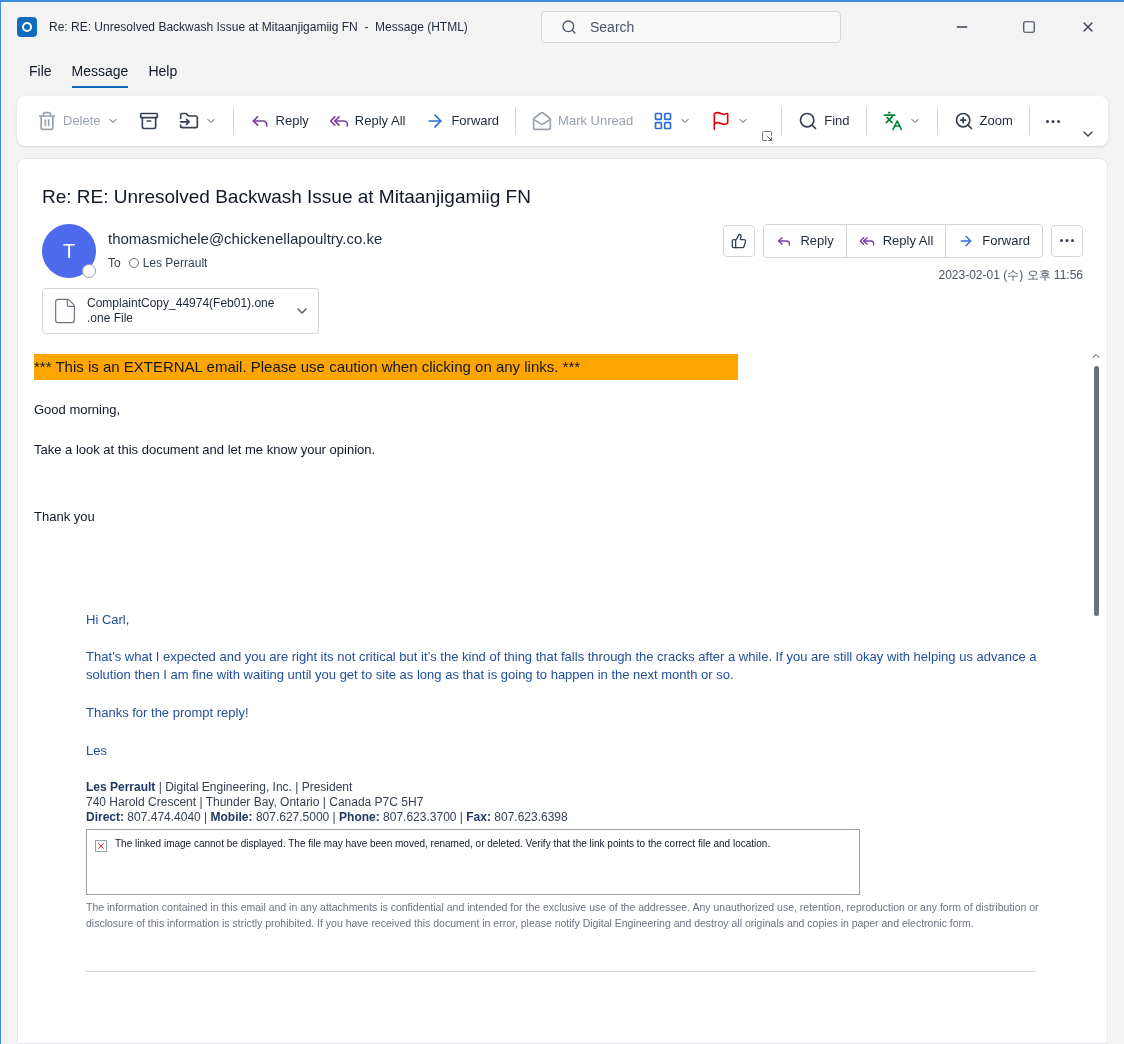 Image resolution: width=1124 pixels, height=1044 pixels. What do you see at coordinates (245, 238) in the screenshot?
I see `sender-address: thomasmichele@chickenellapoultry.co.ke` at bounding box center [245, 238].